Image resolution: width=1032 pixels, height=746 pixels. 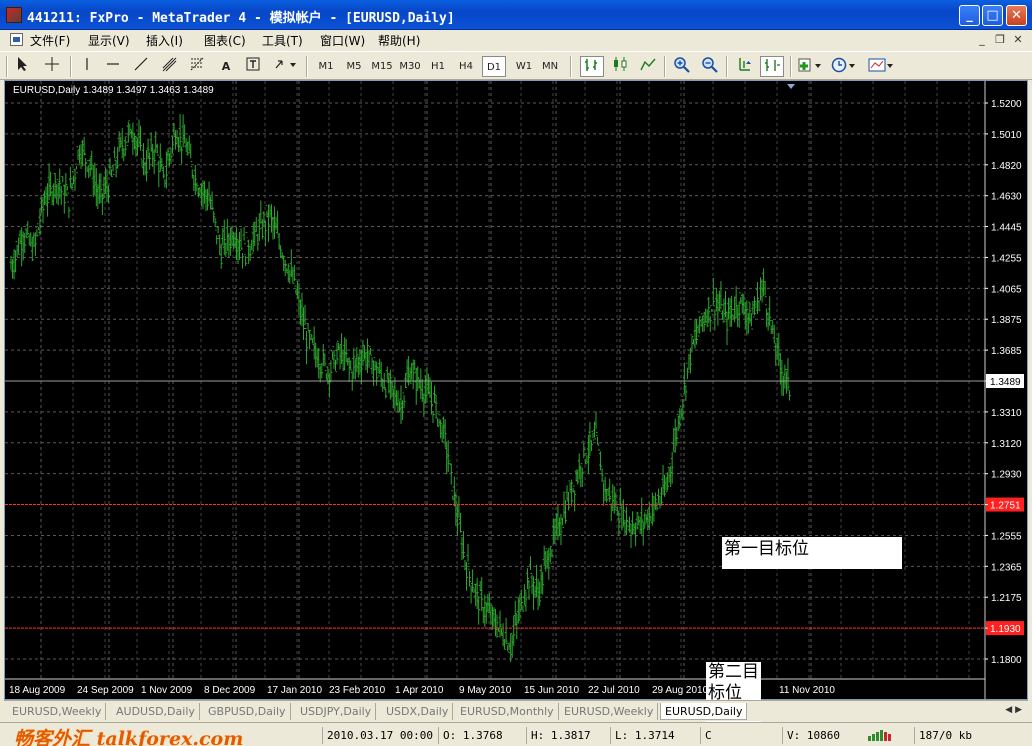 What do you see at coordinates (1018, 39) in the screenshot?
I see `mdi-close-button: ✕` at bounding box center [1018, 39].